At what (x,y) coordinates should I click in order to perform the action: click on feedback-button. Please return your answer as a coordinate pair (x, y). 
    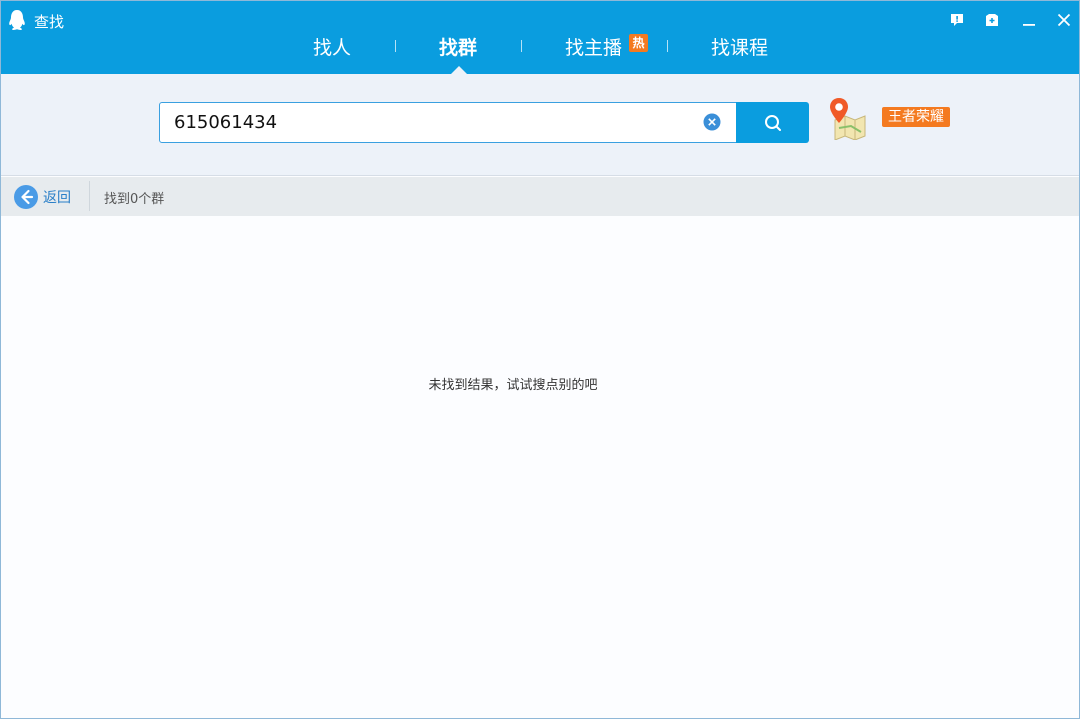
    Looking at the image, I should click on (957, 20).